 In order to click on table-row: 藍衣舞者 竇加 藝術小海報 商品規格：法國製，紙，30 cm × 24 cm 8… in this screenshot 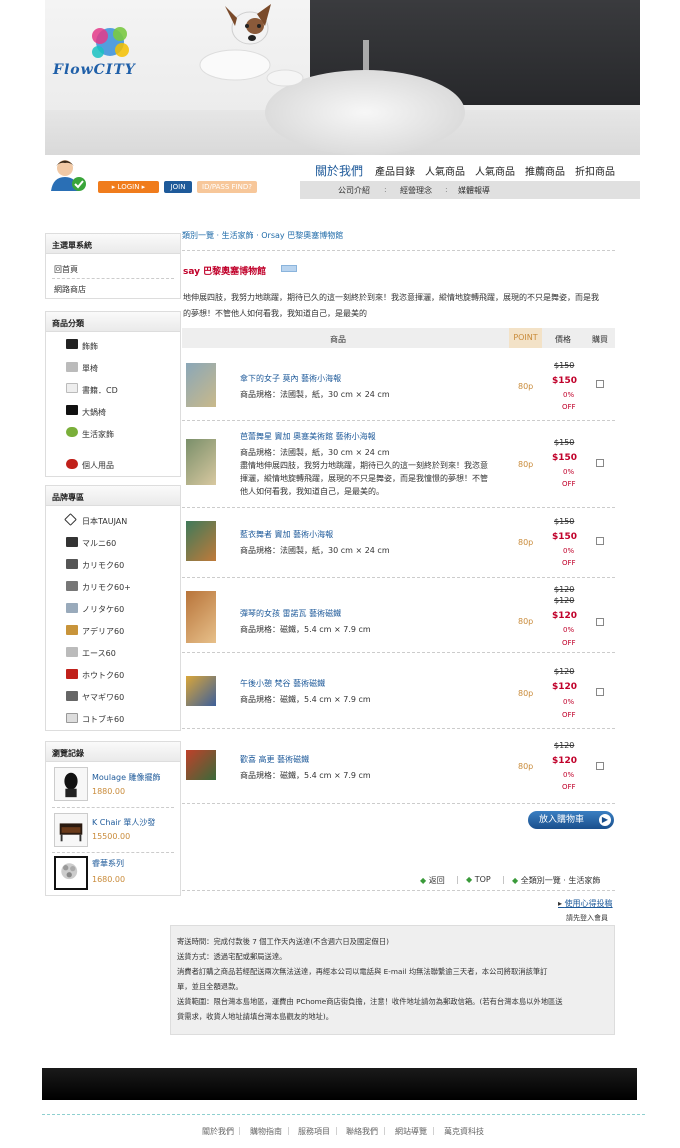, I will do `click(398, 542)`.